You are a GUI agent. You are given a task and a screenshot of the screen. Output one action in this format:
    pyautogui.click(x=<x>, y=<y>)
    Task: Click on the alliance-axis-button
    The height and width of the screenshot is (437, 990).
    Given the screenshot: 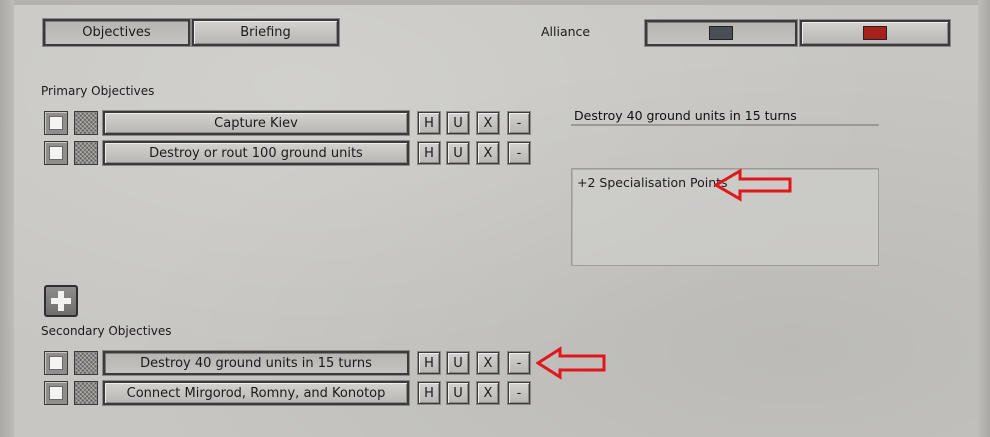 What is the action you would take?
    pyautogui.click(x=721, y=33)
    